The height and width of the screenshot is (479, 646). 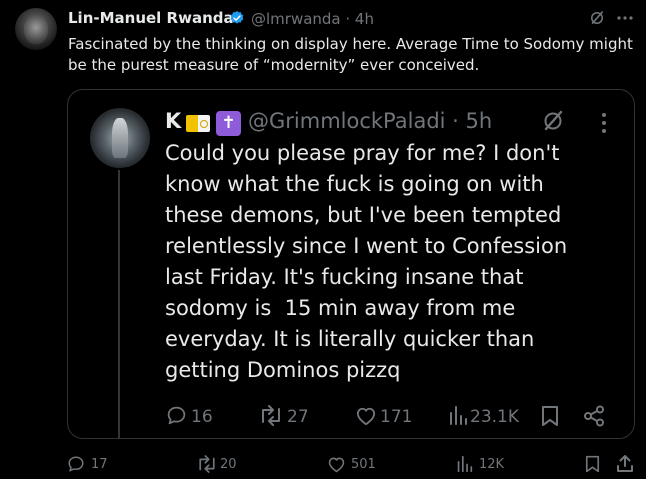 What do you see at coordinates (370, 121) in the screenshot?
I see `quoted-author-handle: @GrimmlockPaladi · 5h` at bounding box center [370, 121].